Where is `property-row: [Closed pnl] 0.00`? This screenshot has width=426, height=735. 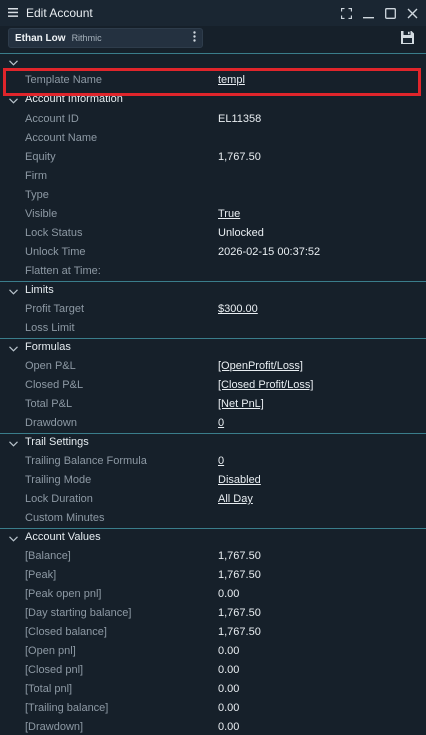 property-row: [Closed pnl] 0.00 is located at coordinates (213, 670).